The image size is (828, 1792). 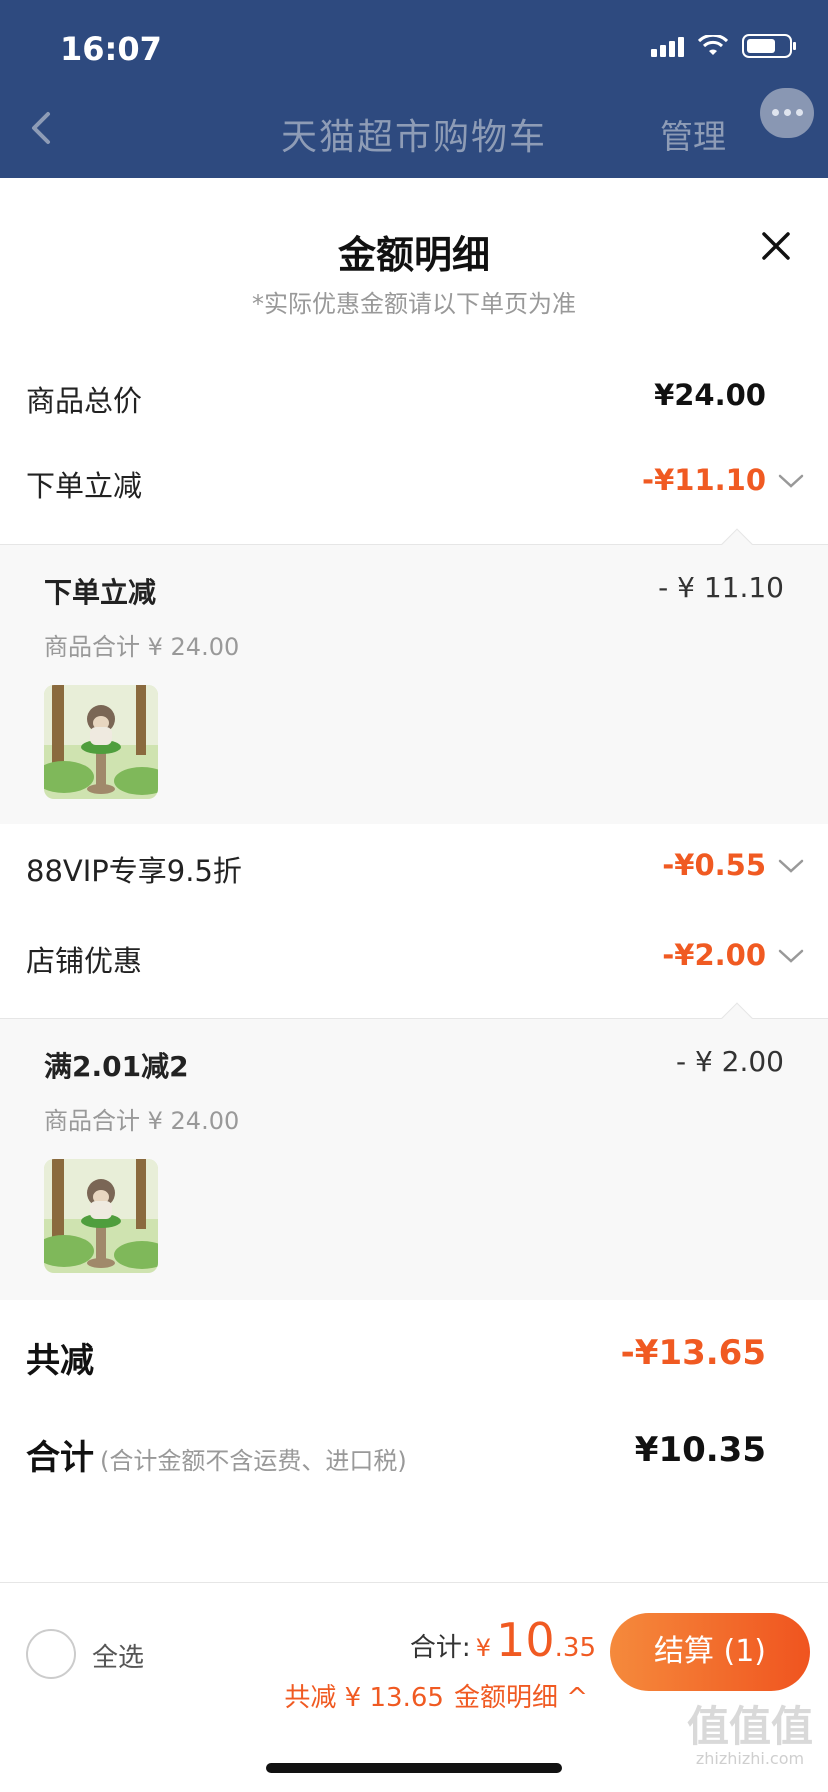 I want to click on goods-total-row: 商品总价 ¥24.00, so click(x=414, y=398).